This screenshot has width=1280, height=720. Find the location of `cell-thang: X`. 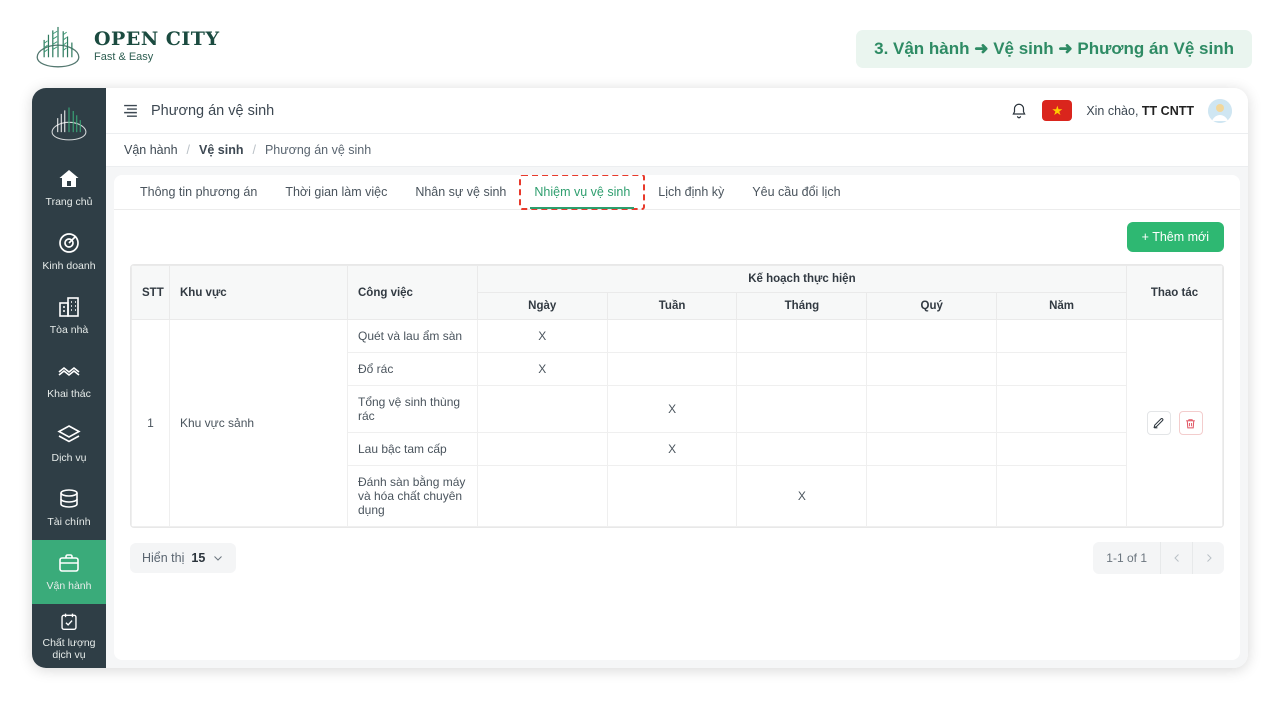

cell-thang: X is located at coordinates (802, 496).